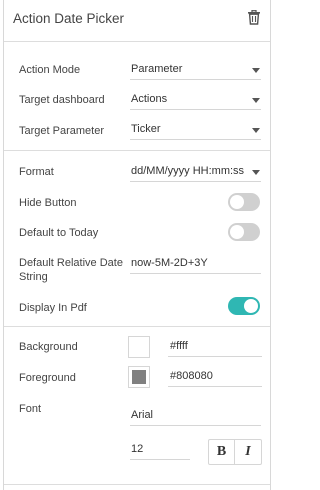  Describe the element at coordinates (61, 131) in the screenshot. I see `target-parameter-label: Target Parameter` at that location.